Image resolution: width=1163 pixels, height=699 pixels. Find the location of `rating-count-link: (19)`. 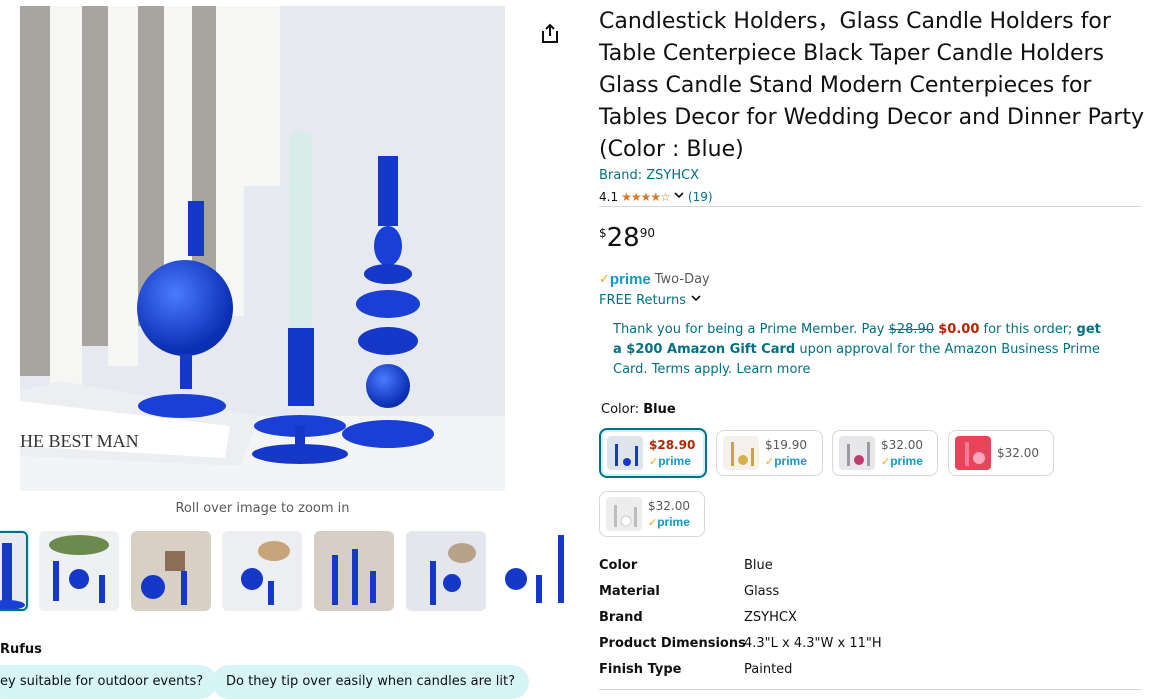

rating-count-link: (19) is located at coordinates (700, 197).